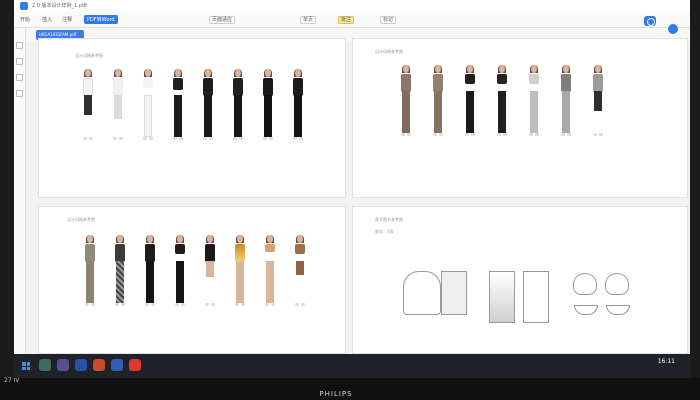 Image resolution: width=700 pixels, height=400 pixels. What do you see at coordinates (346, 20) in the screenshot?
I see `annotation-button: 批注` at bounding box center [346, 20].